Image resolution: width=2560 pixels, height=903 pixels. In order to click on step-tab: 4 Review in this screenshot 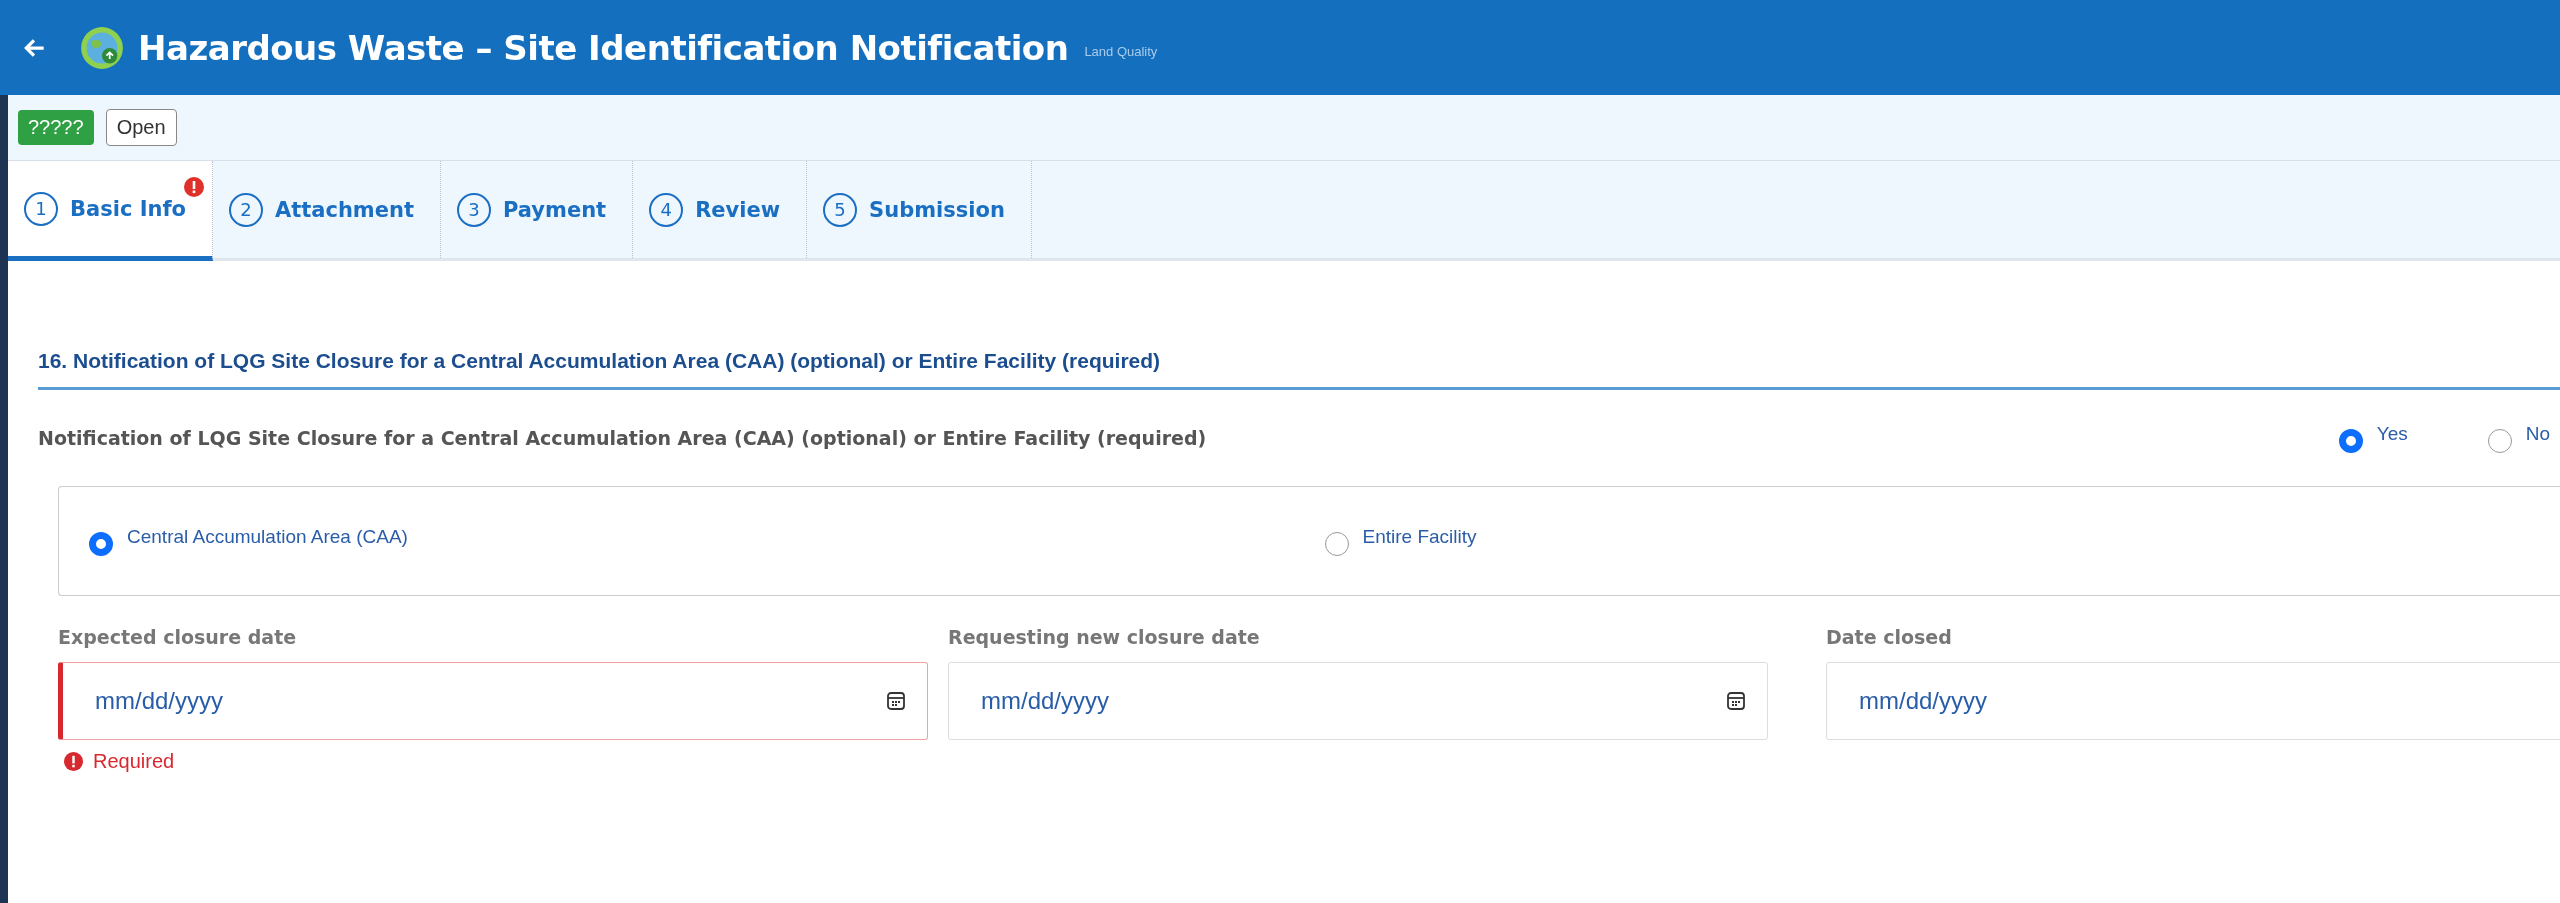, I will do `click(720, 209)`.